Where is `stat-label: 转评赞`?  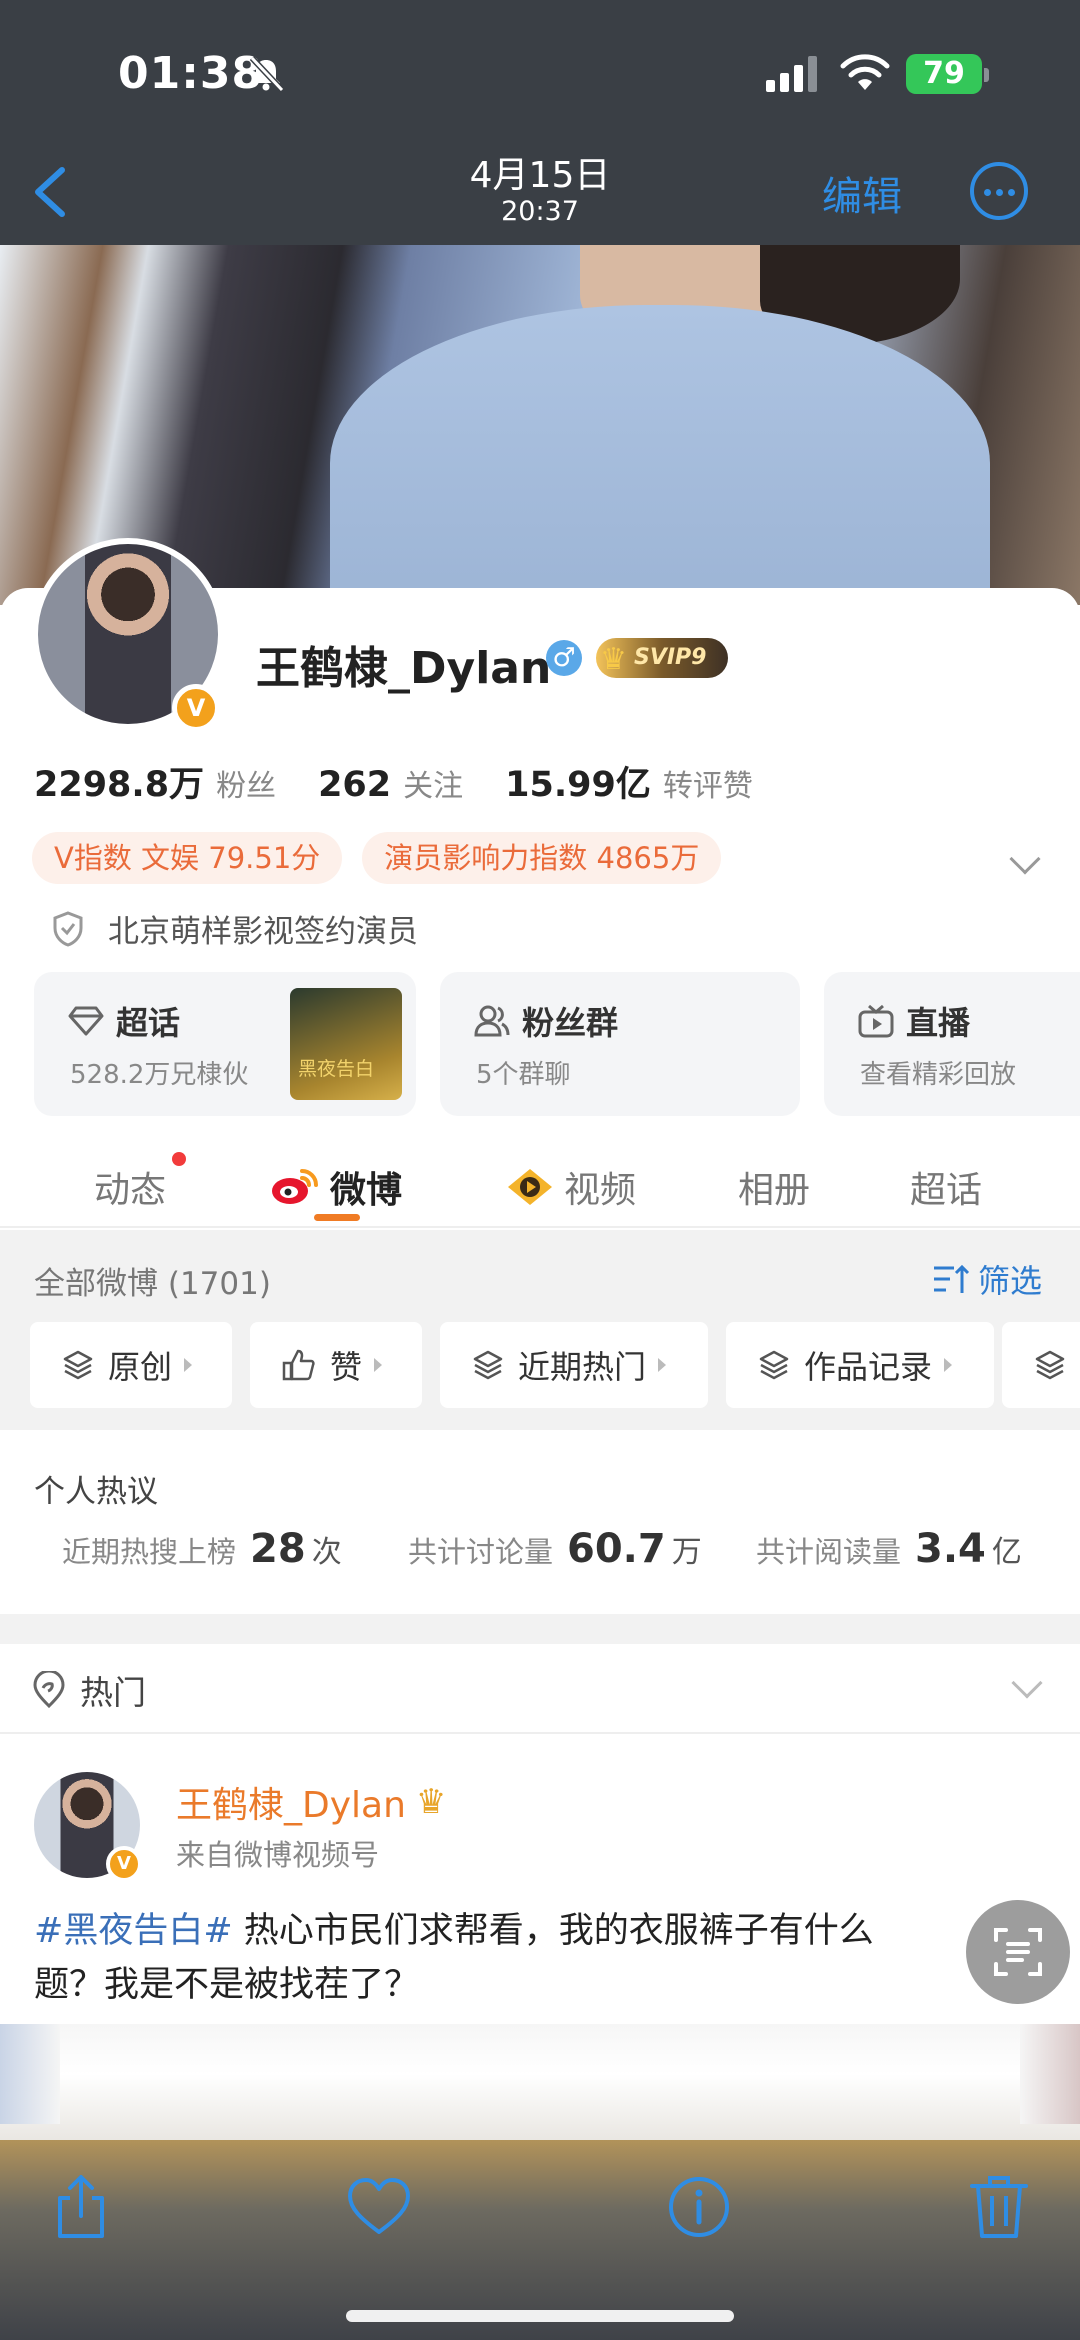
stat-label: 转评赞 is located at coordinates (707, 786).